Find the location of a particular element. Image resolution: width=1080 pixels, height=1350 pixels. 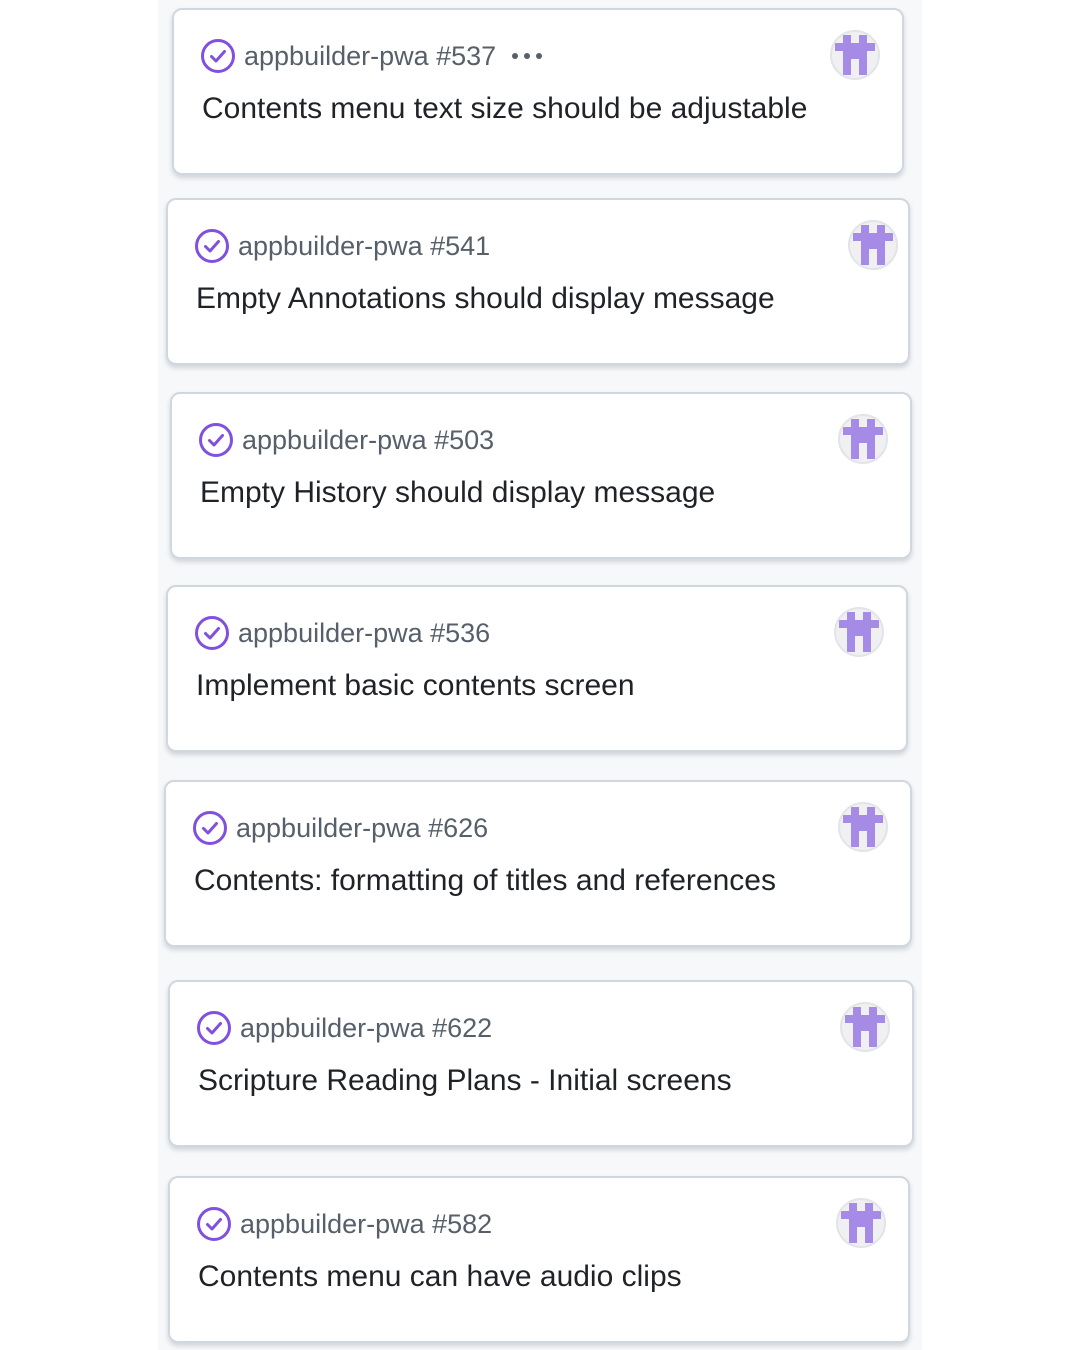

issue-reference-link: appbuilder-pwa #503 is located at coordinates (368, 440).